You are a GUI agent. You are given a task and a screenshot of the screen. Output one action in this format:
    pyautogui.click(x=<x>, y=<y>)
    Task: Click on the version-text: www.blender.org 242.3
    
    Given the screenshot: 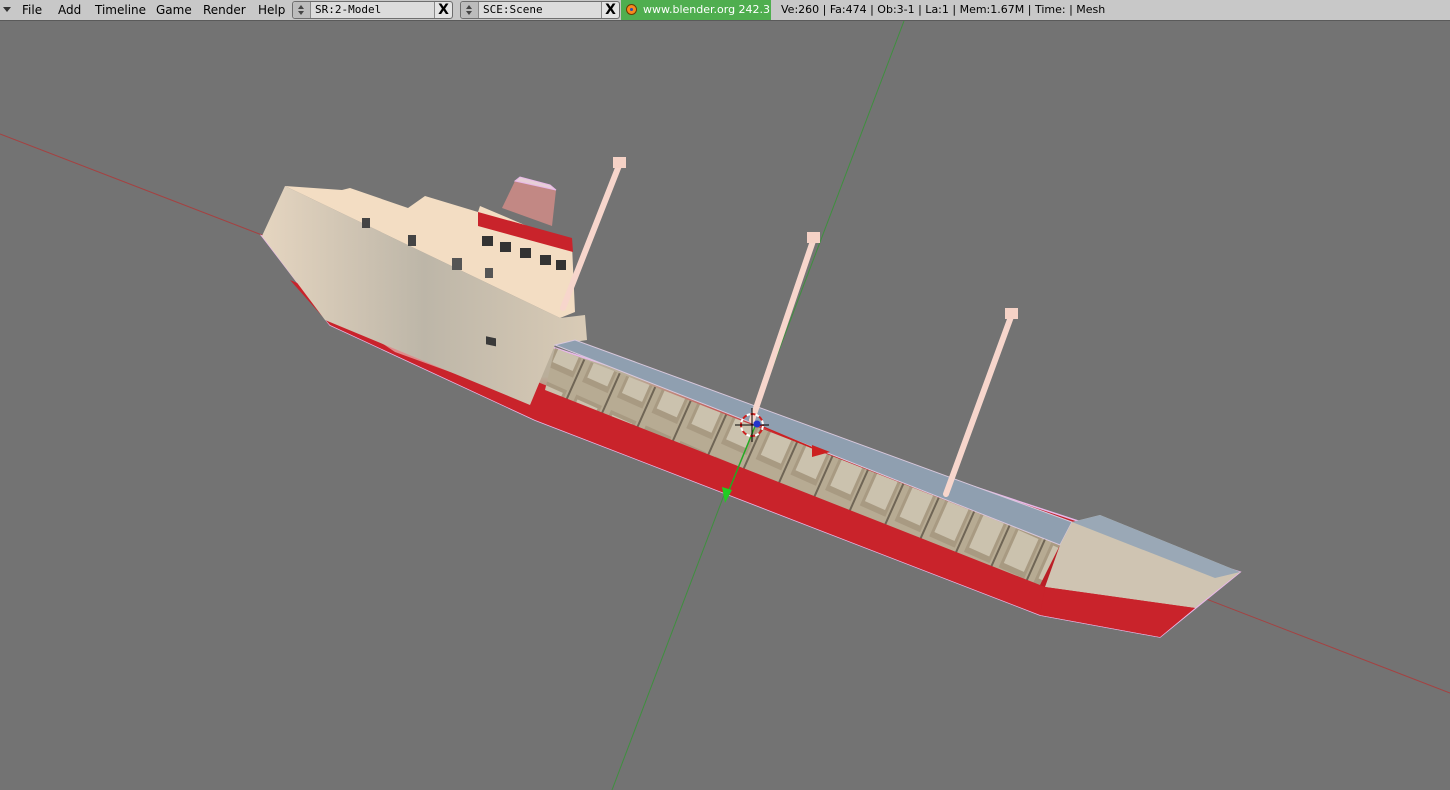 What is the action you would take?
    pyautogui.click(x=707, y=9)
    